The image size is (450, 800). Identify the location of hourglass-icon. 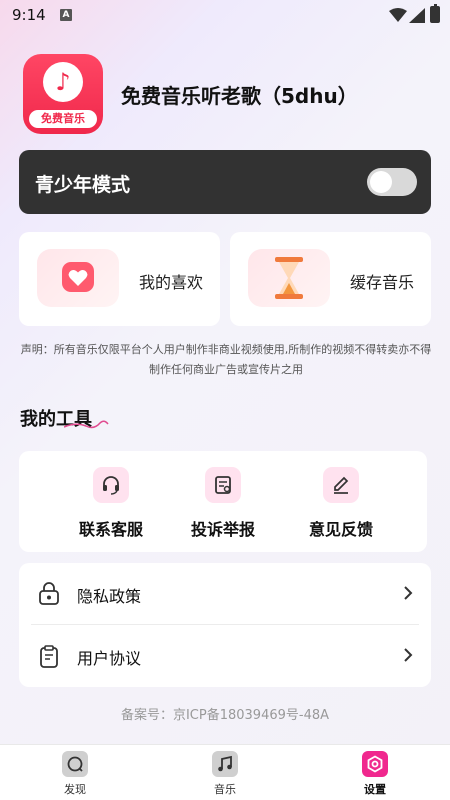
(289, 278).